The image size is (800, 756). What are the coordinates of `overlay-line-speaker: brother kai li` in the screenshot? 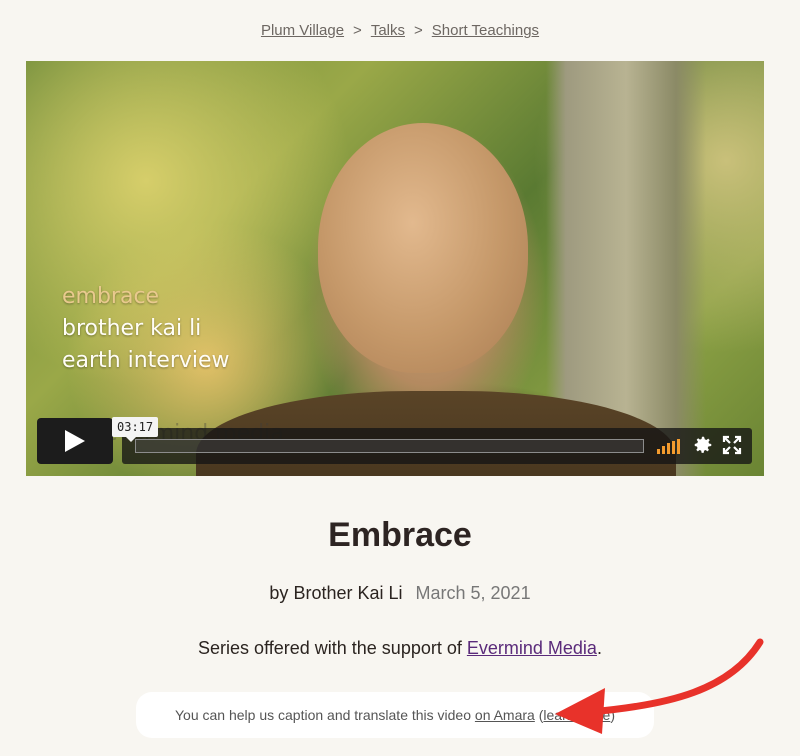 It's located at (132, 328).